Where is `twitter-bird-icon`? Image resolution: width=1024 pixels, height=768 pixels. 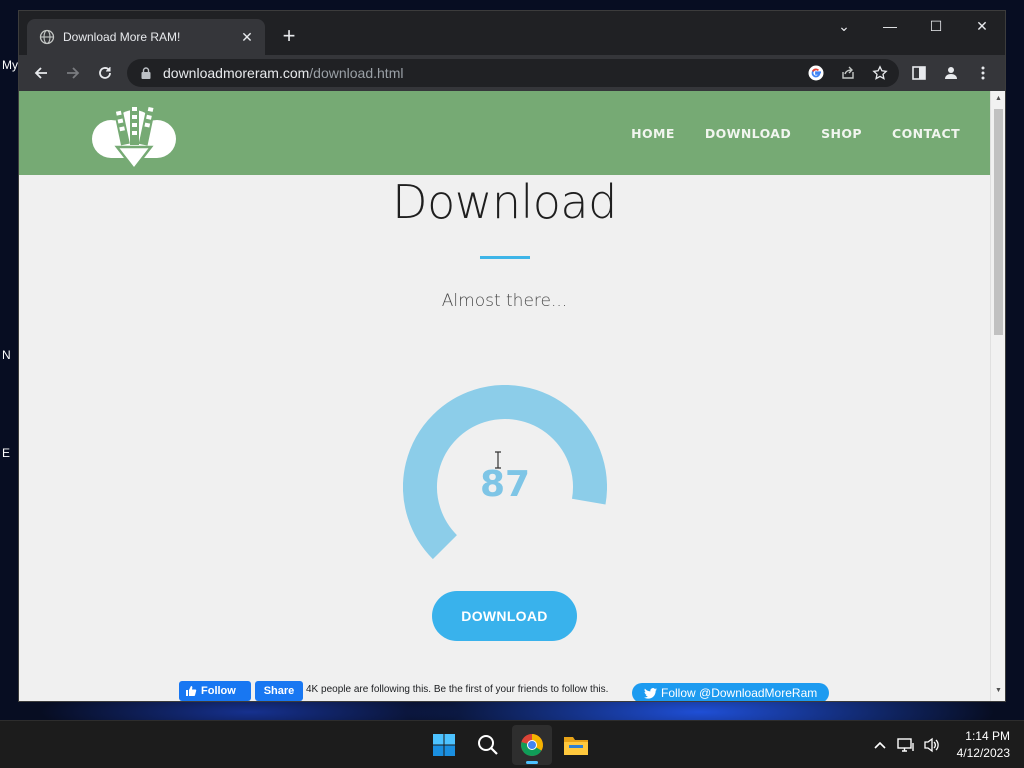
twitter-bird-icon is located at coordinates (650, 693).